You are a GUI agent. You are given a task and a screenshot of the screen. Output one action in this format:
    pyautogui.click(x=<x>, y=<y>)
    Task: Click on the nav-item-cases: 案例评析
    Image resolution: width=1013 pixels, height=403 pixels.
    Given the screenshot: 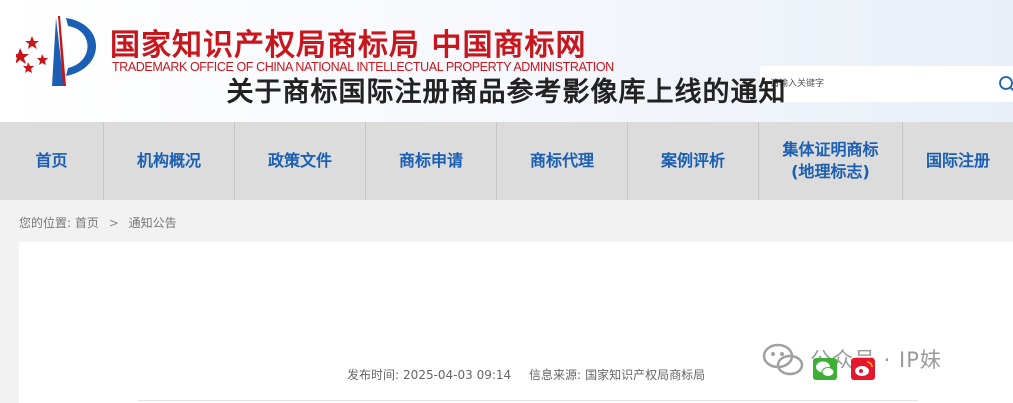 What is the action you would take?
    pyautogui.click(x=693, y=161)
    